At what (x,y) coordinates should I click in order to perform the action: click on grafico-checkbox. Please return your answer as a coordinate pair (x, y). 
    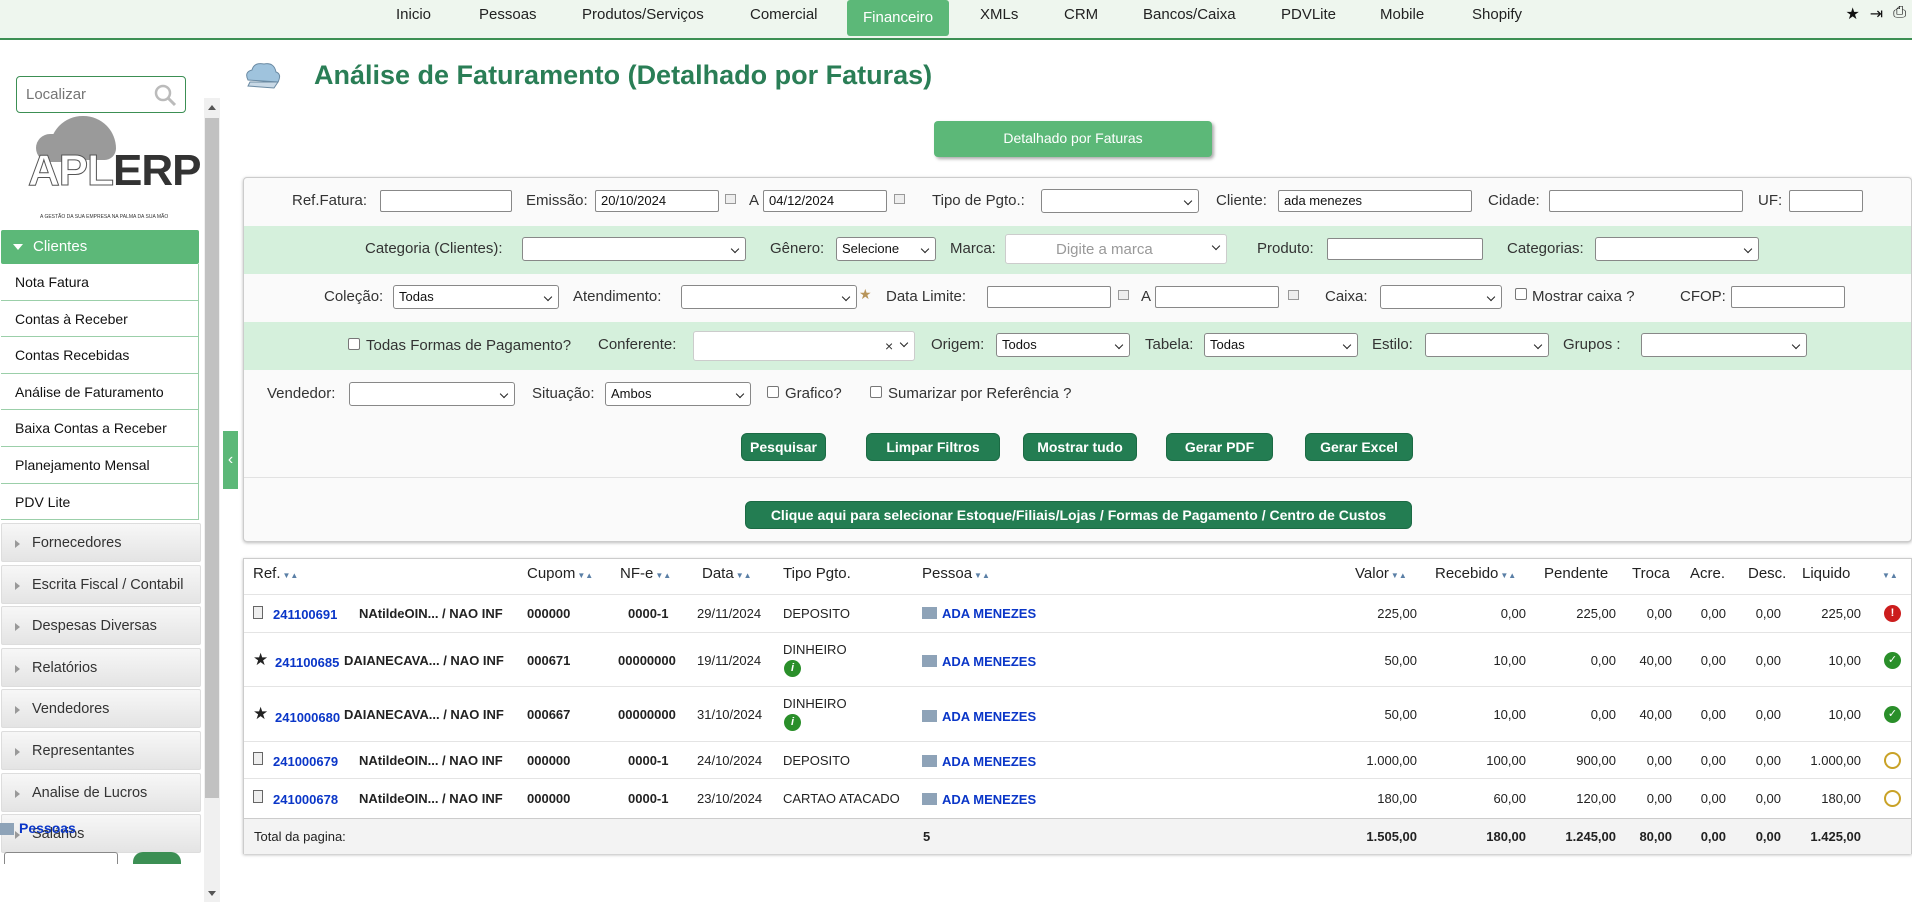
    Looking at the image, I should click on (773, 392).